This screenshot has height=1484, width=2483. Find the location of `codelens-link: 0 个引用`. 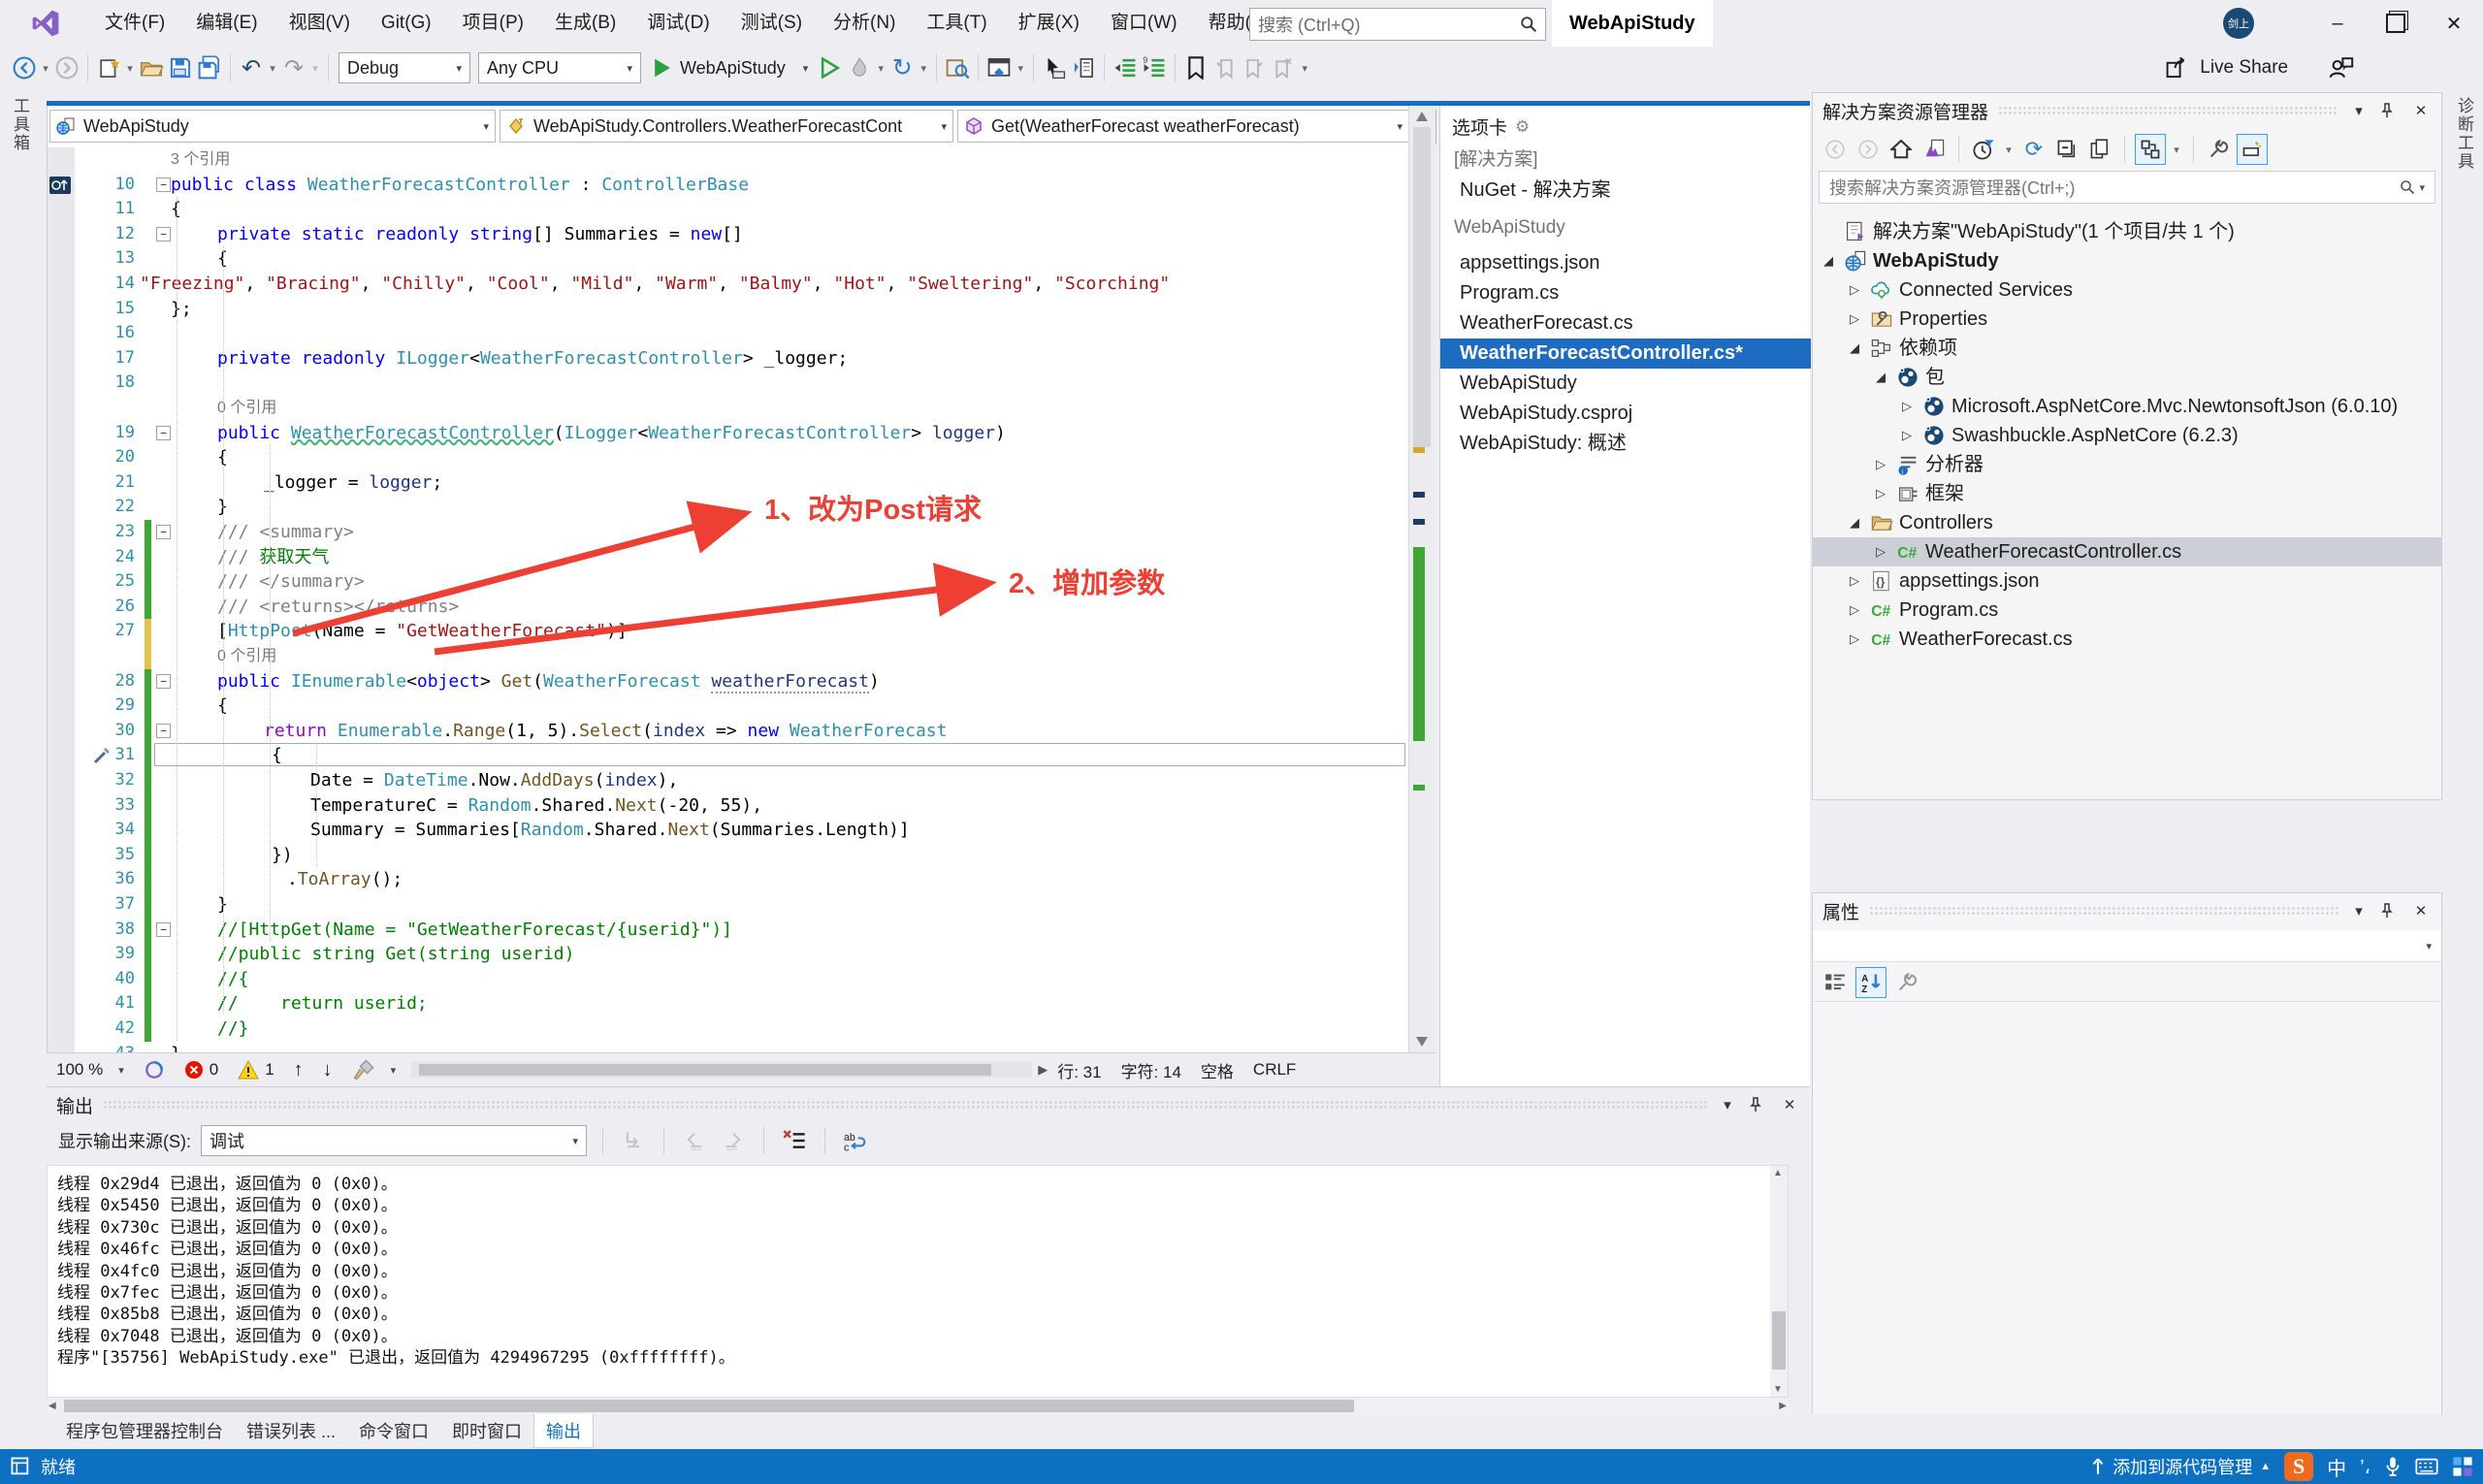

codelens-link: 0 个引用 is located at coordinates (247, 408).